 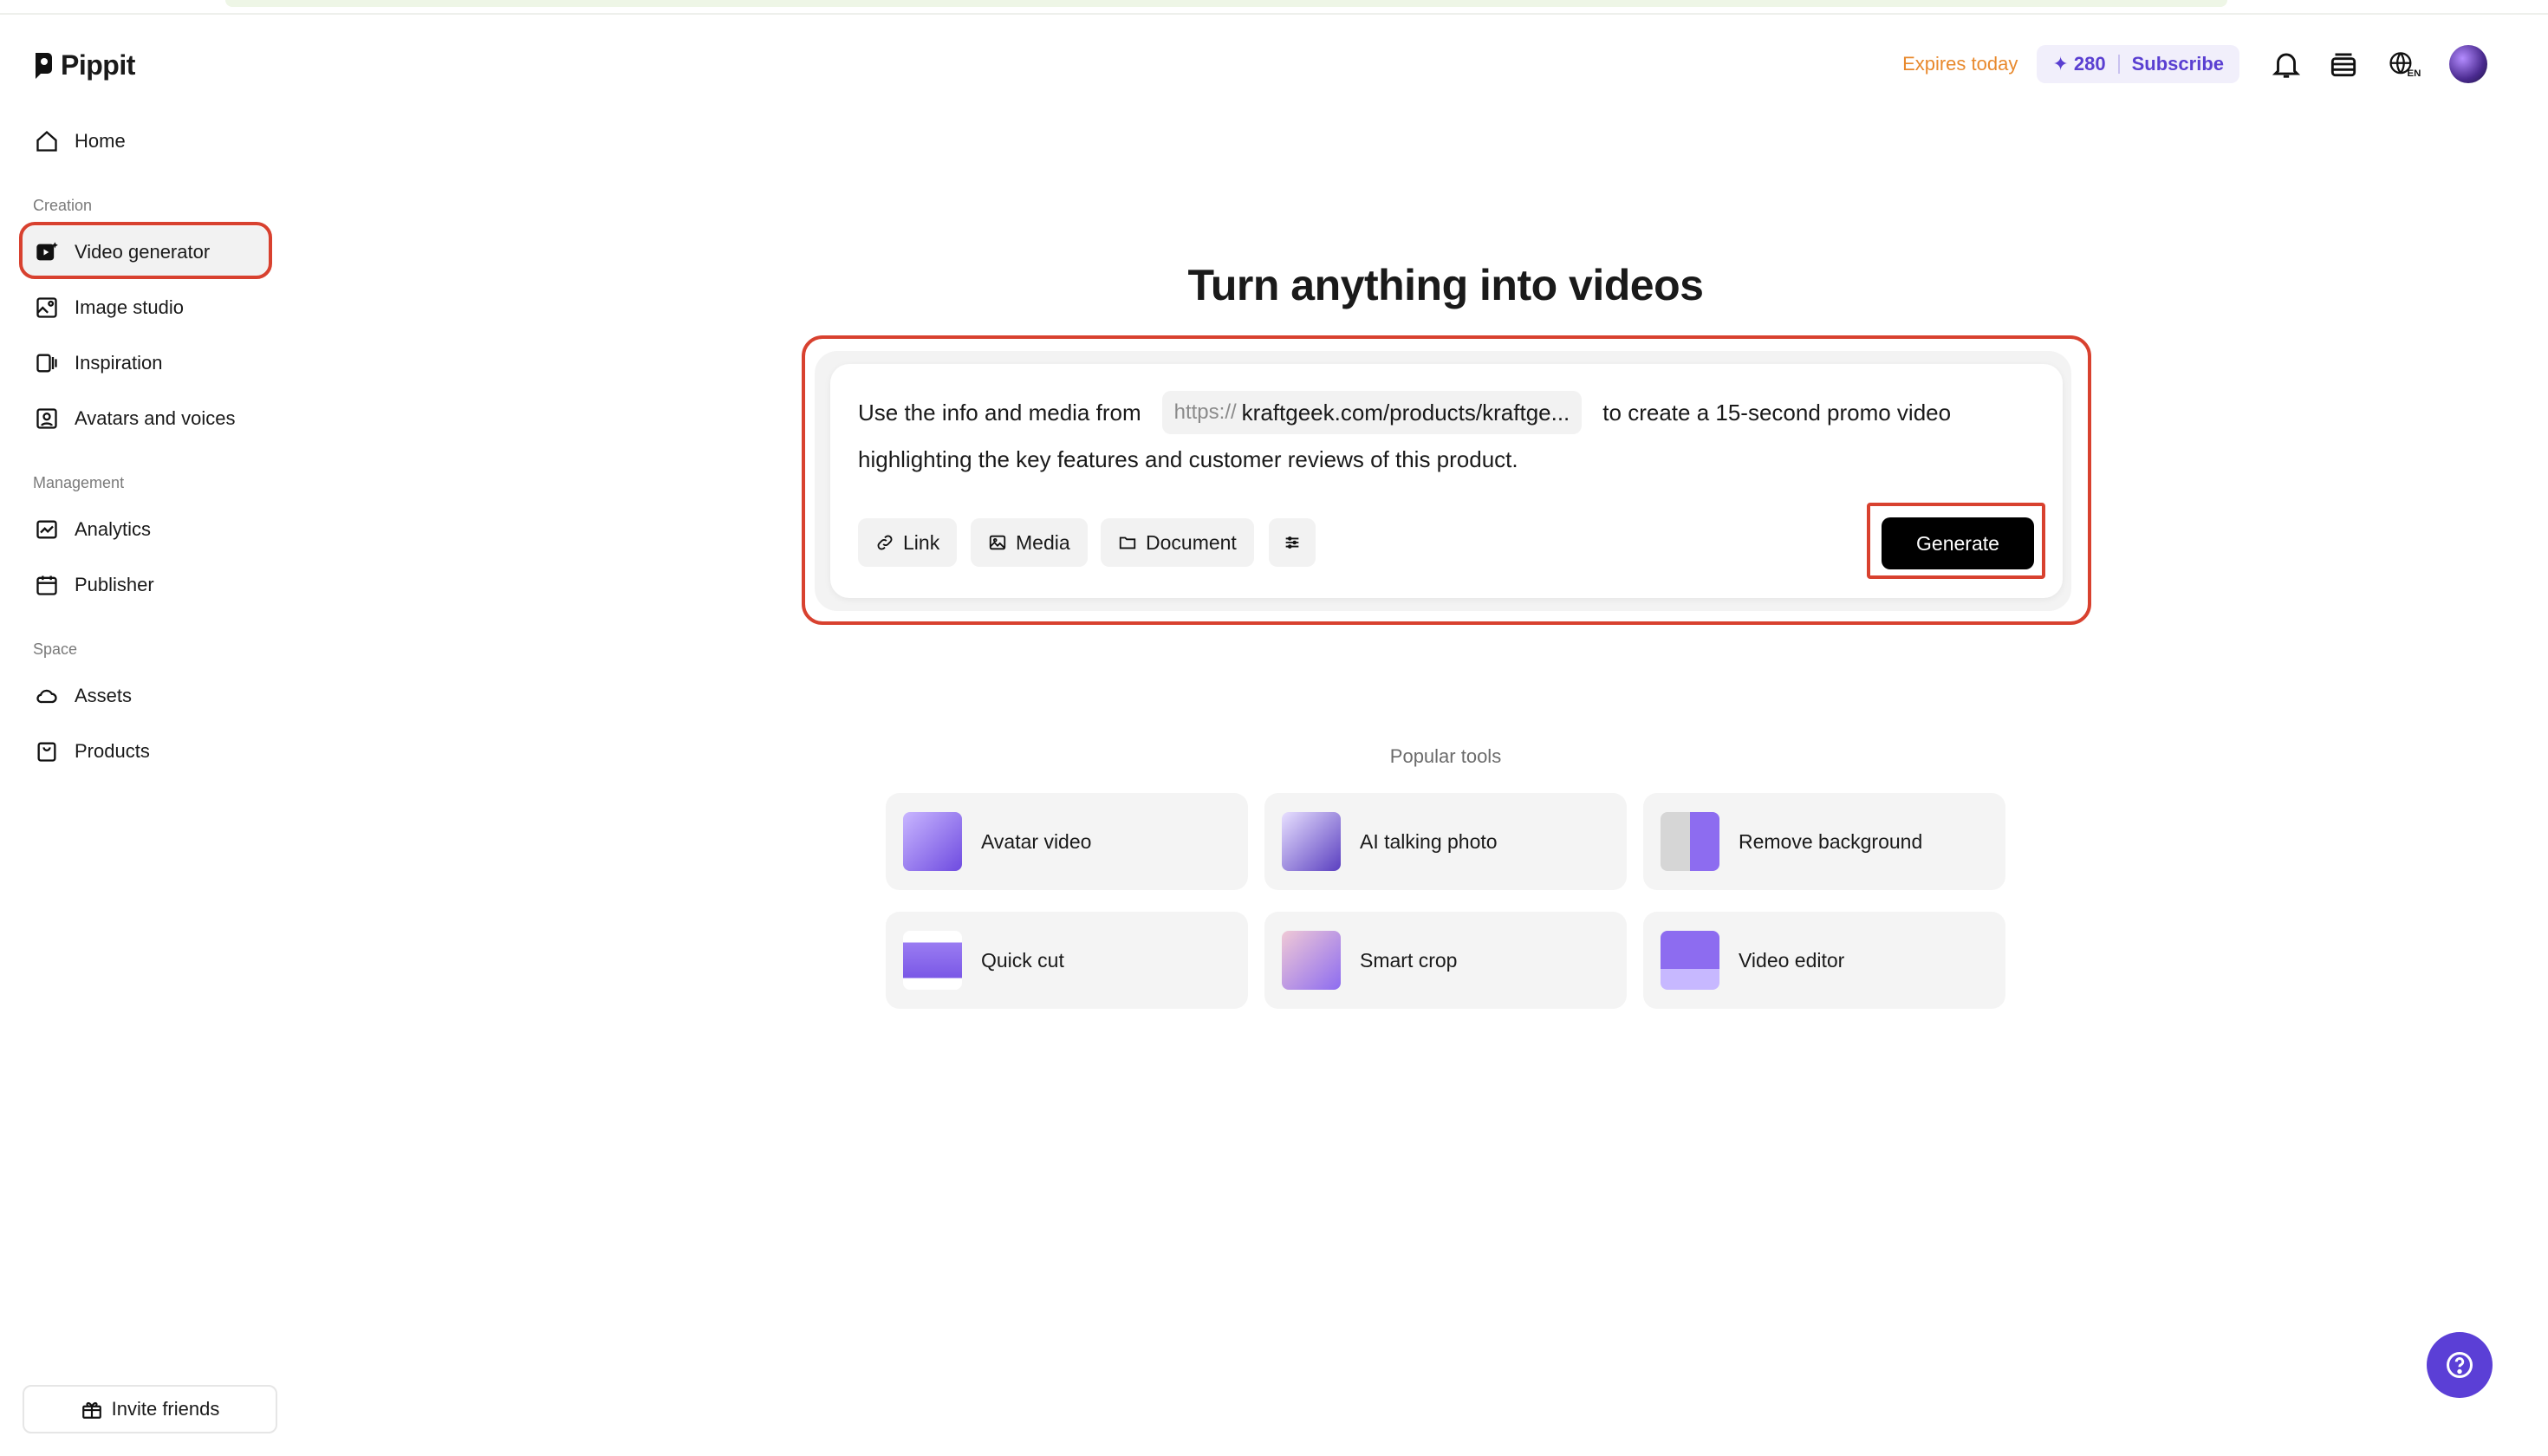 I want to click on sidebar-item-label: Publisher, so click(x=114, y=584).